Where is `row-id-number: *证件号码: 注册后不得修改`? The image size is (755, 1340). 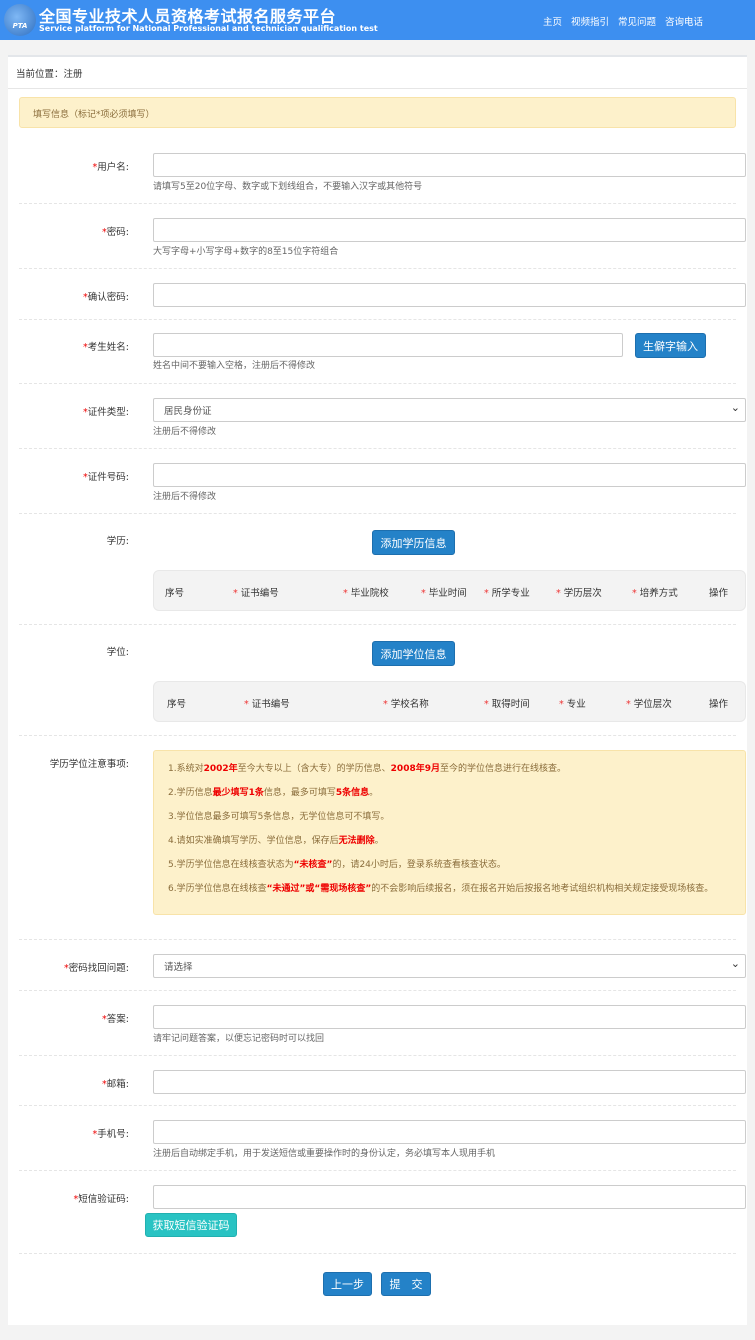
row-id-number: *证件号码: 注册后不得修改 is located at coordinates (382, 481).